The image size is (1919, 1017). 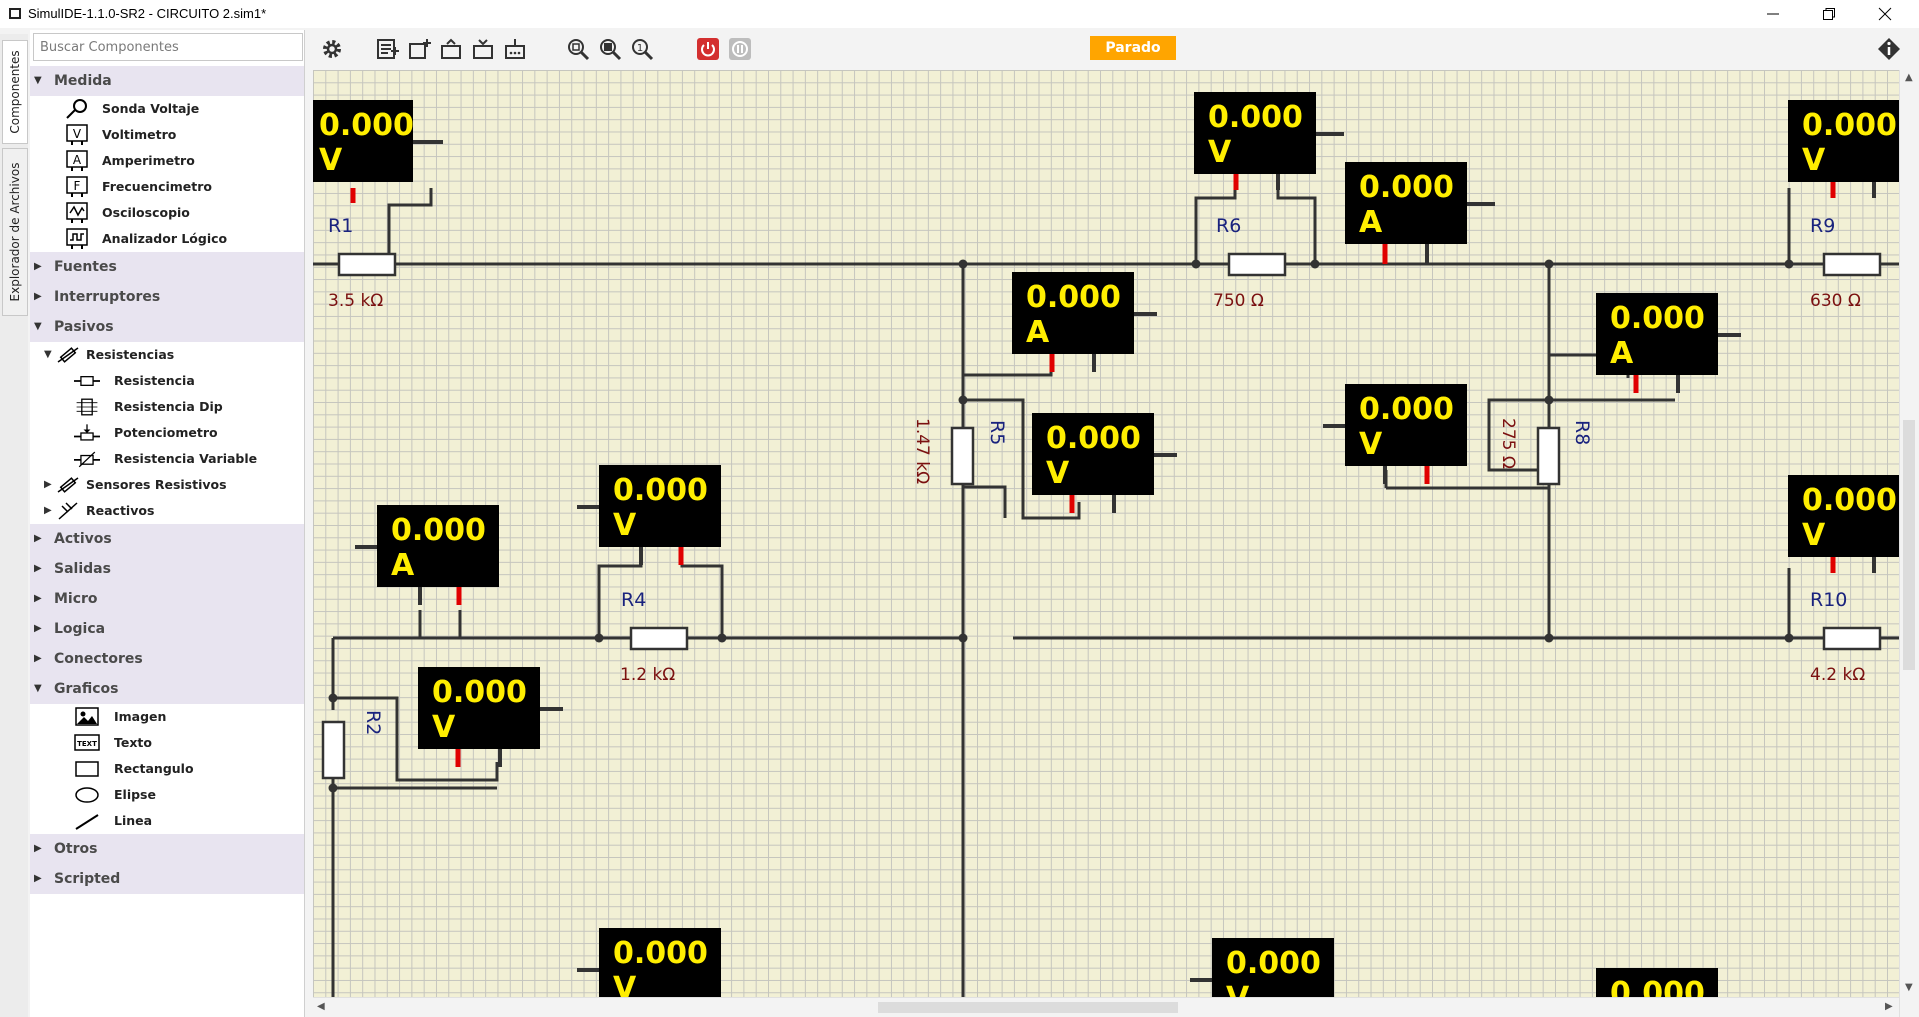 What do you see at coordinates (1255, 117) in the screenshot?
I see `meter-value: 0.000` at bounding box center [1255, 117].